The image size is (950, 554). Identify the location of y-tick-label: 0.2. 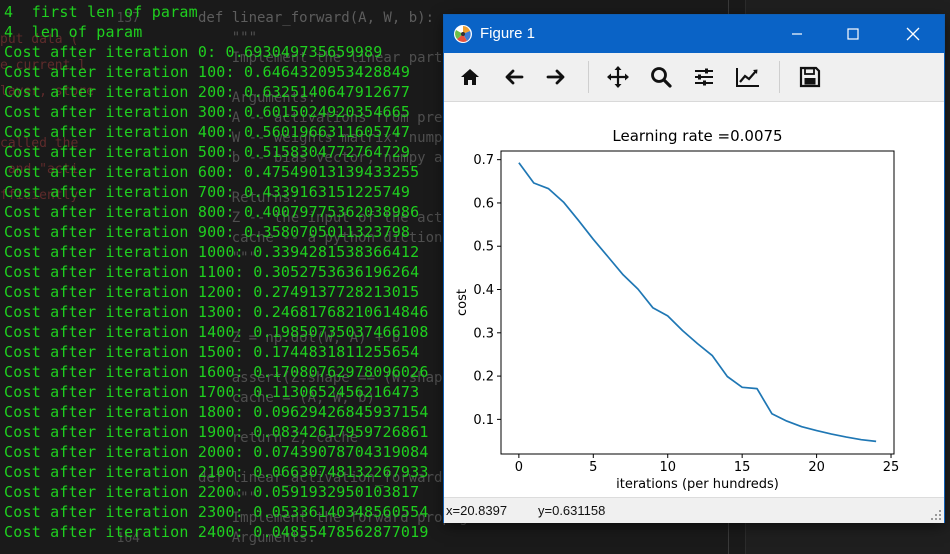
(483, 377).